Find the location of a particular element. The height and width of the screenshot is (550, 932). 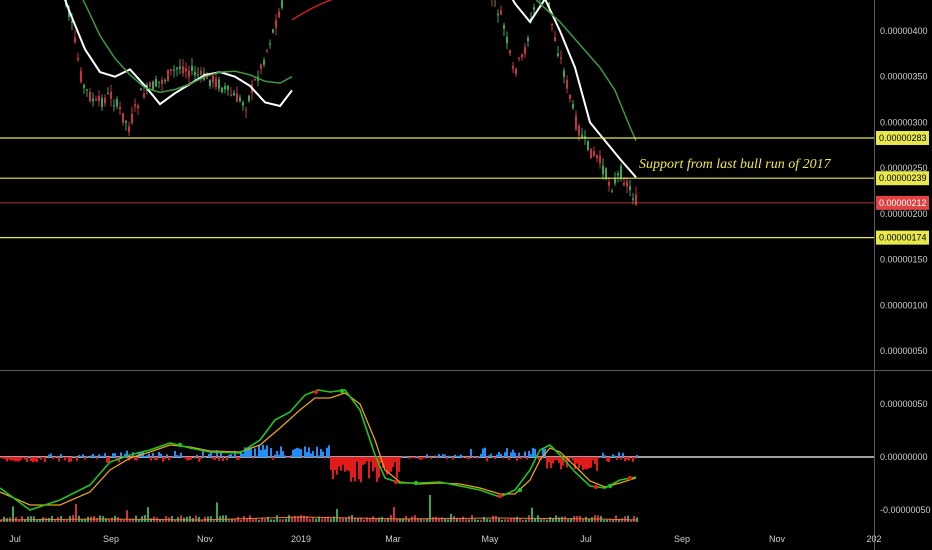

price-tick-label: 0.00000300 is located at coordinates (904, 122).